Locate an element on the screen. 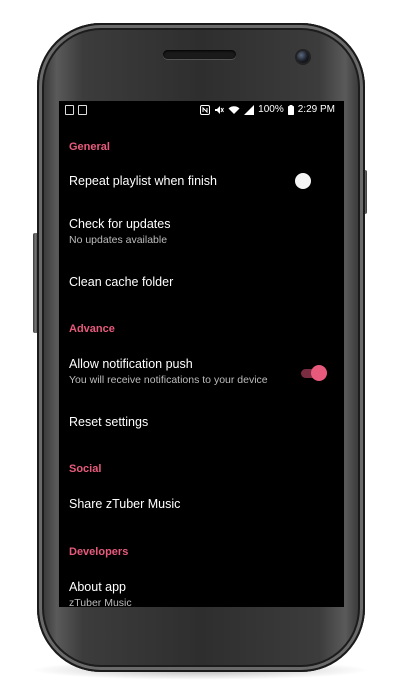  about-app-label: About app is located at coordinates (97, 587).